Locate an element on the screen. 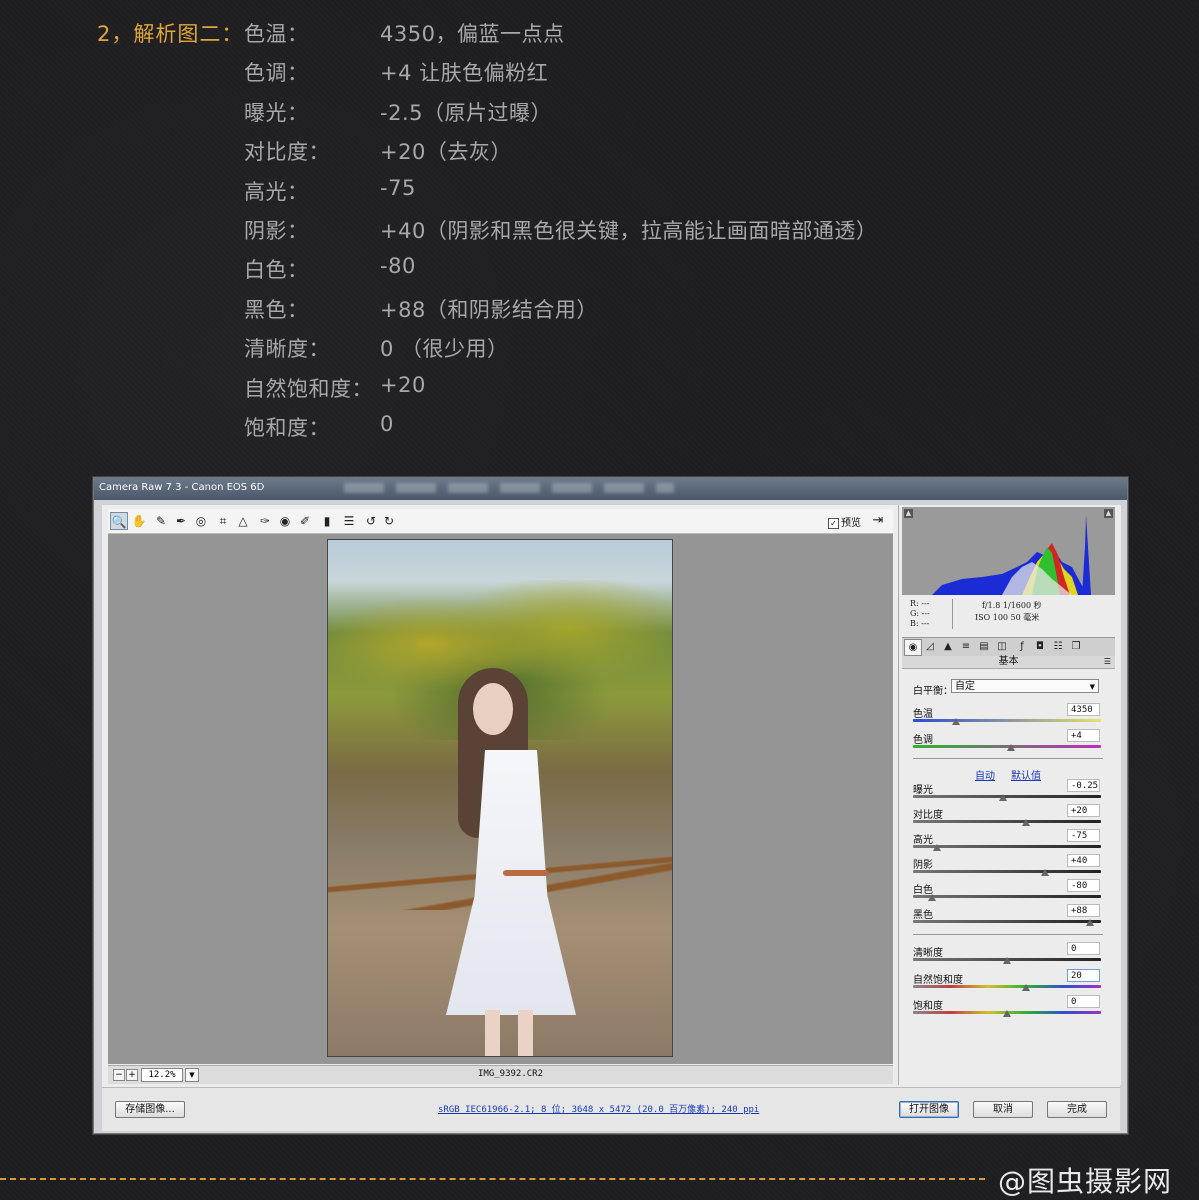  slider-value-input: +40 is located at coordinates (1083, 860).